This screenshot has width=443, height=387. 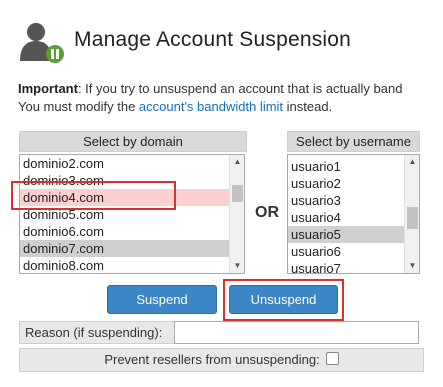 I want to click on domain-panel-header: Select by domain, so click(x=133, y=141).